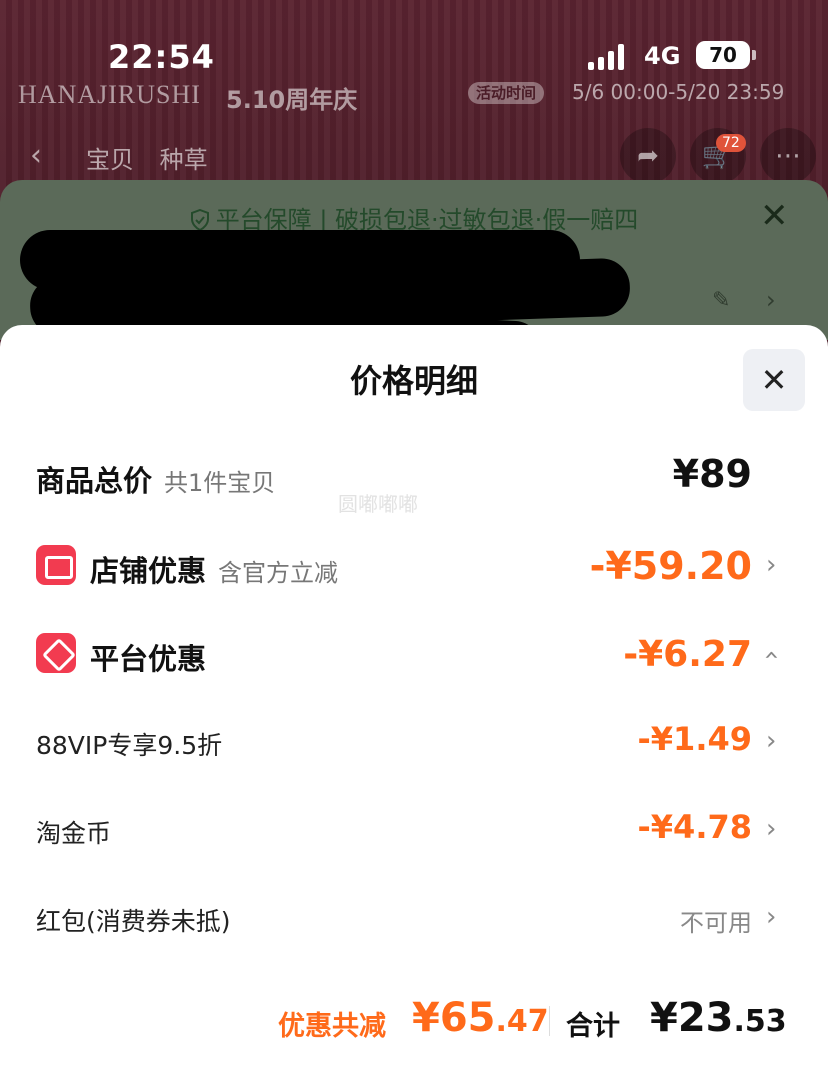 Image resolution: width=828 pixels, height=1067 pixels. I want to click on tab-zhongcao: 种草, so click(184, 160).